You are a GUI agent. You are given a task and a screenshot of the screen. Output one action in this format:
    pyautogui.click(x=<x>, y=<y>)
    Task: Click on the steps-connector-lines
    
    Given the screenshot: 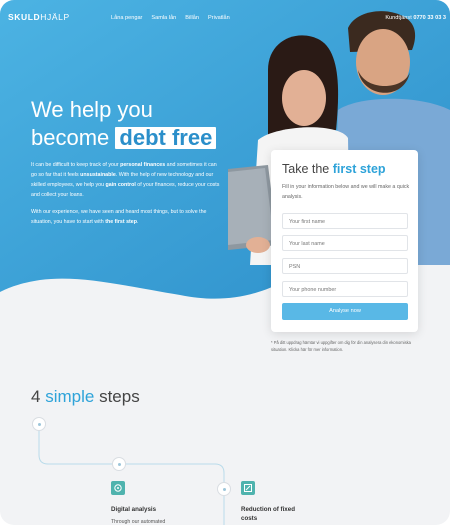 What is the action you would take?
    pyautogui.click(x=131, y=474)
    